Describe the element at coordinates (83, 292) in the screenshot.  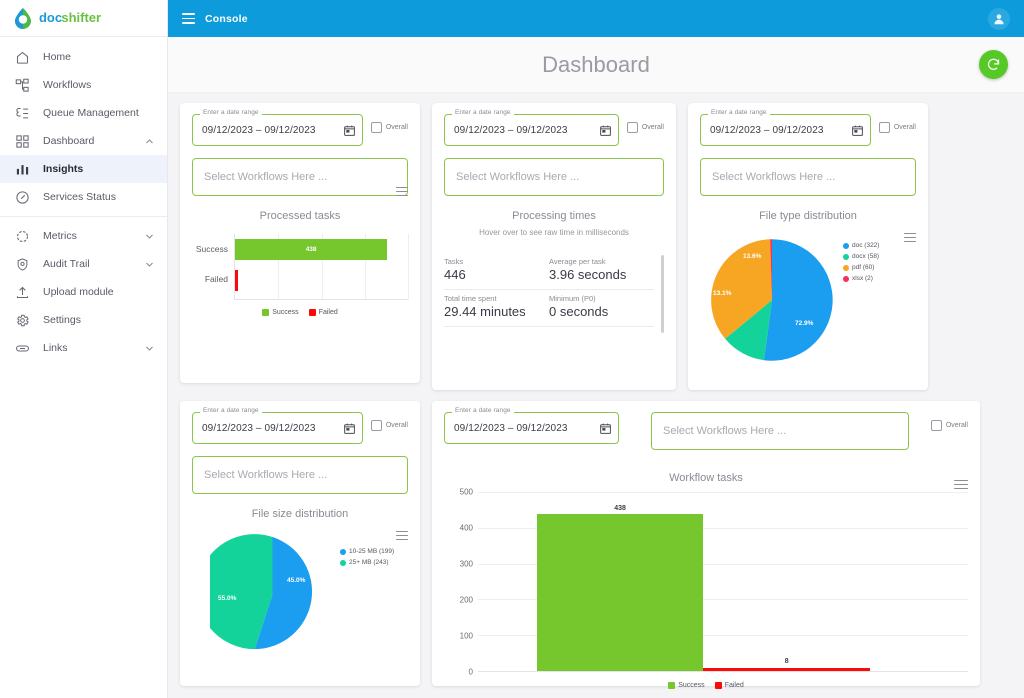
I see `sidebar-item-upload-module: Upload module` at that location.